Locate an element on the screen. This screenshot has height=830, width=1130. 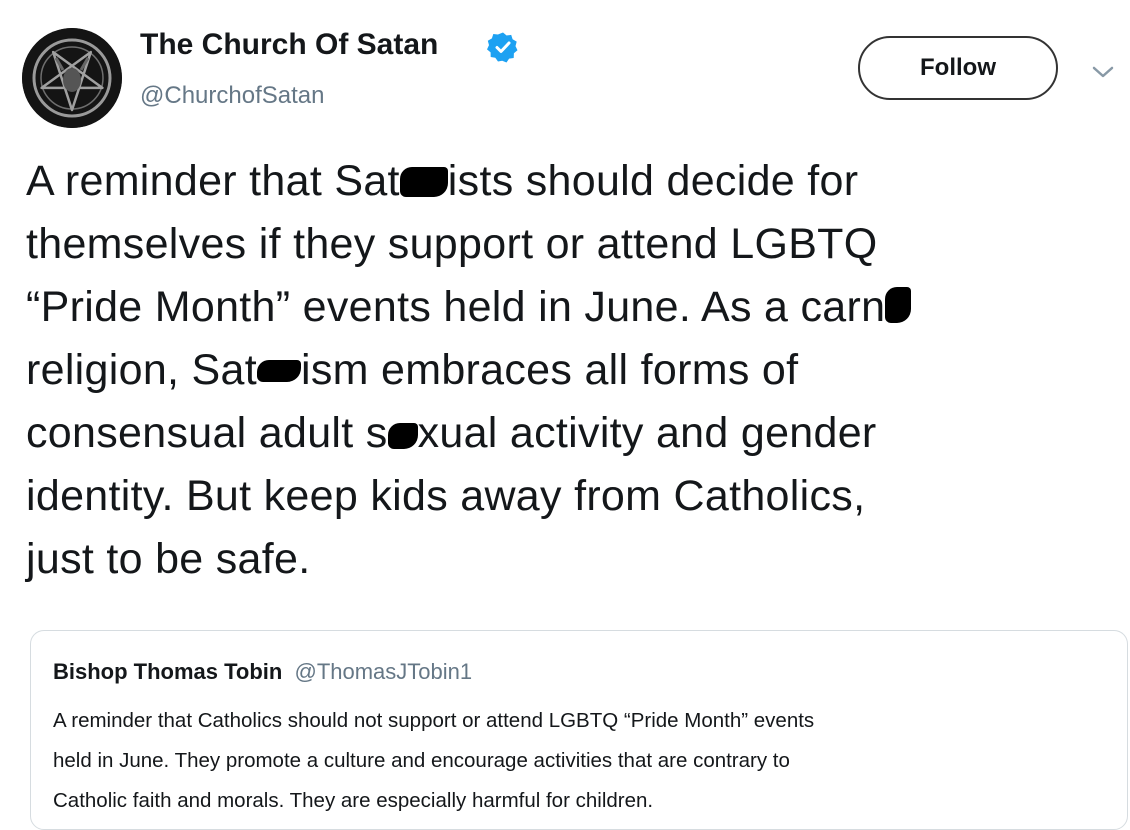
tweet-text-line: religion, Sat ism embraces all forms of is located at coordinates (576, 370).